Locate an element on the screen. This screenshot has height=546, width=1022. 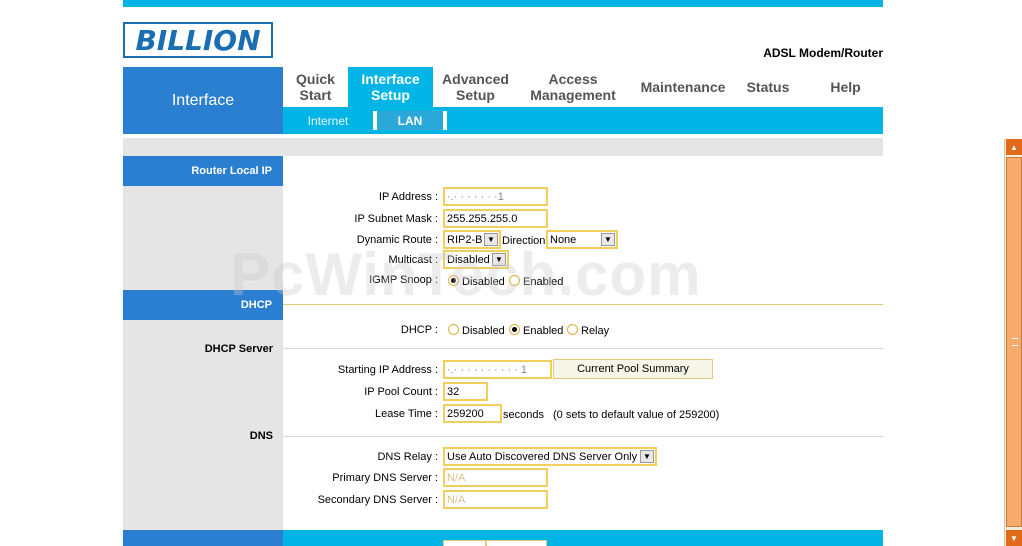
starting-ip-input: ·.· · · · · · · · · · 1 is located at coordinates (497, 369).